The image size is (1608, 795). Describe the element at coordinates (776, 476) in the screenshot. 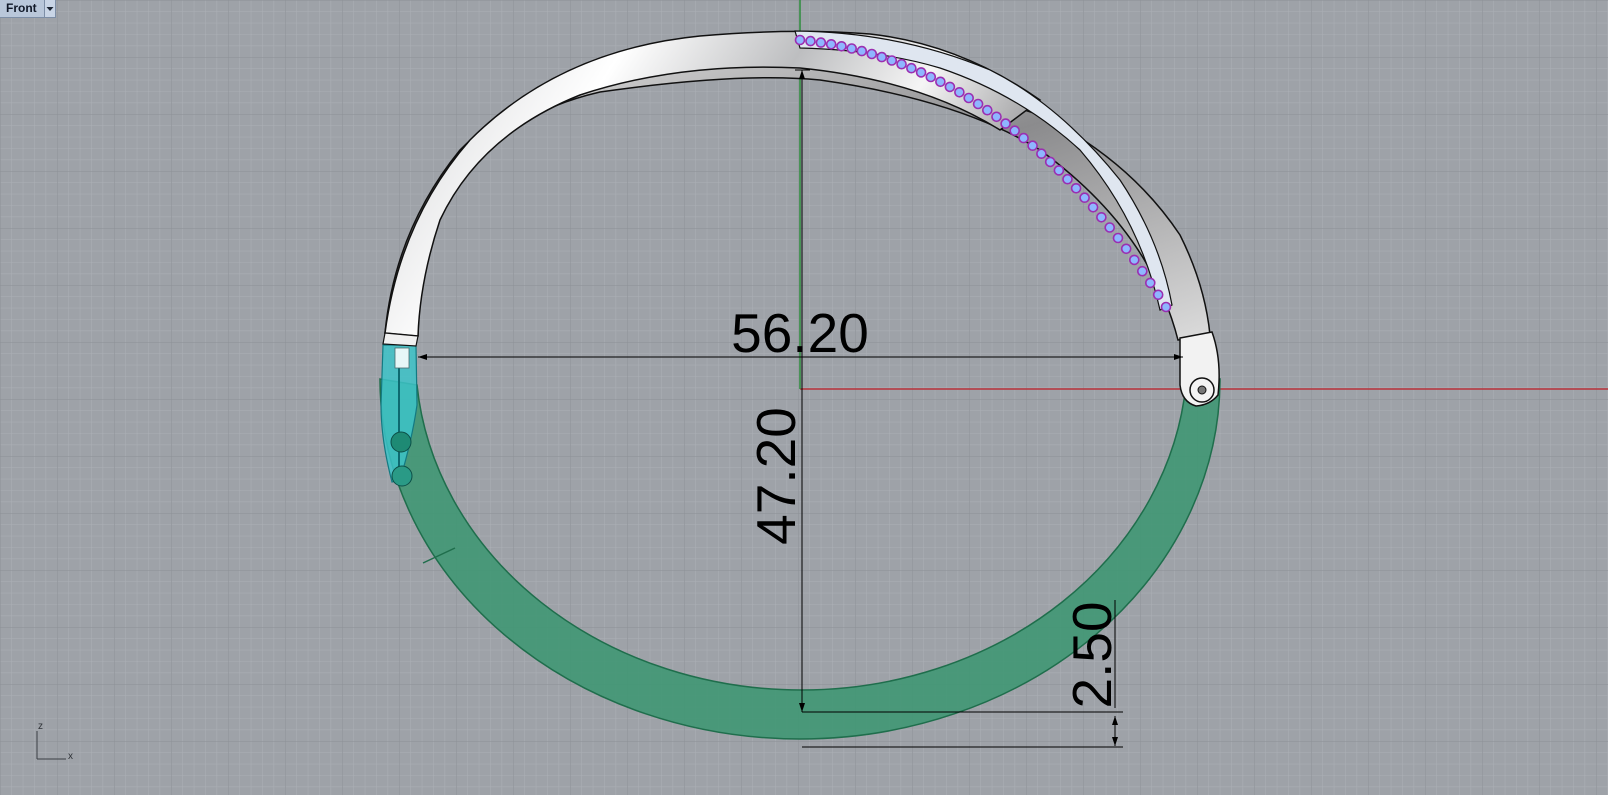

I see `height-dimension-text: 47.20` at that location.